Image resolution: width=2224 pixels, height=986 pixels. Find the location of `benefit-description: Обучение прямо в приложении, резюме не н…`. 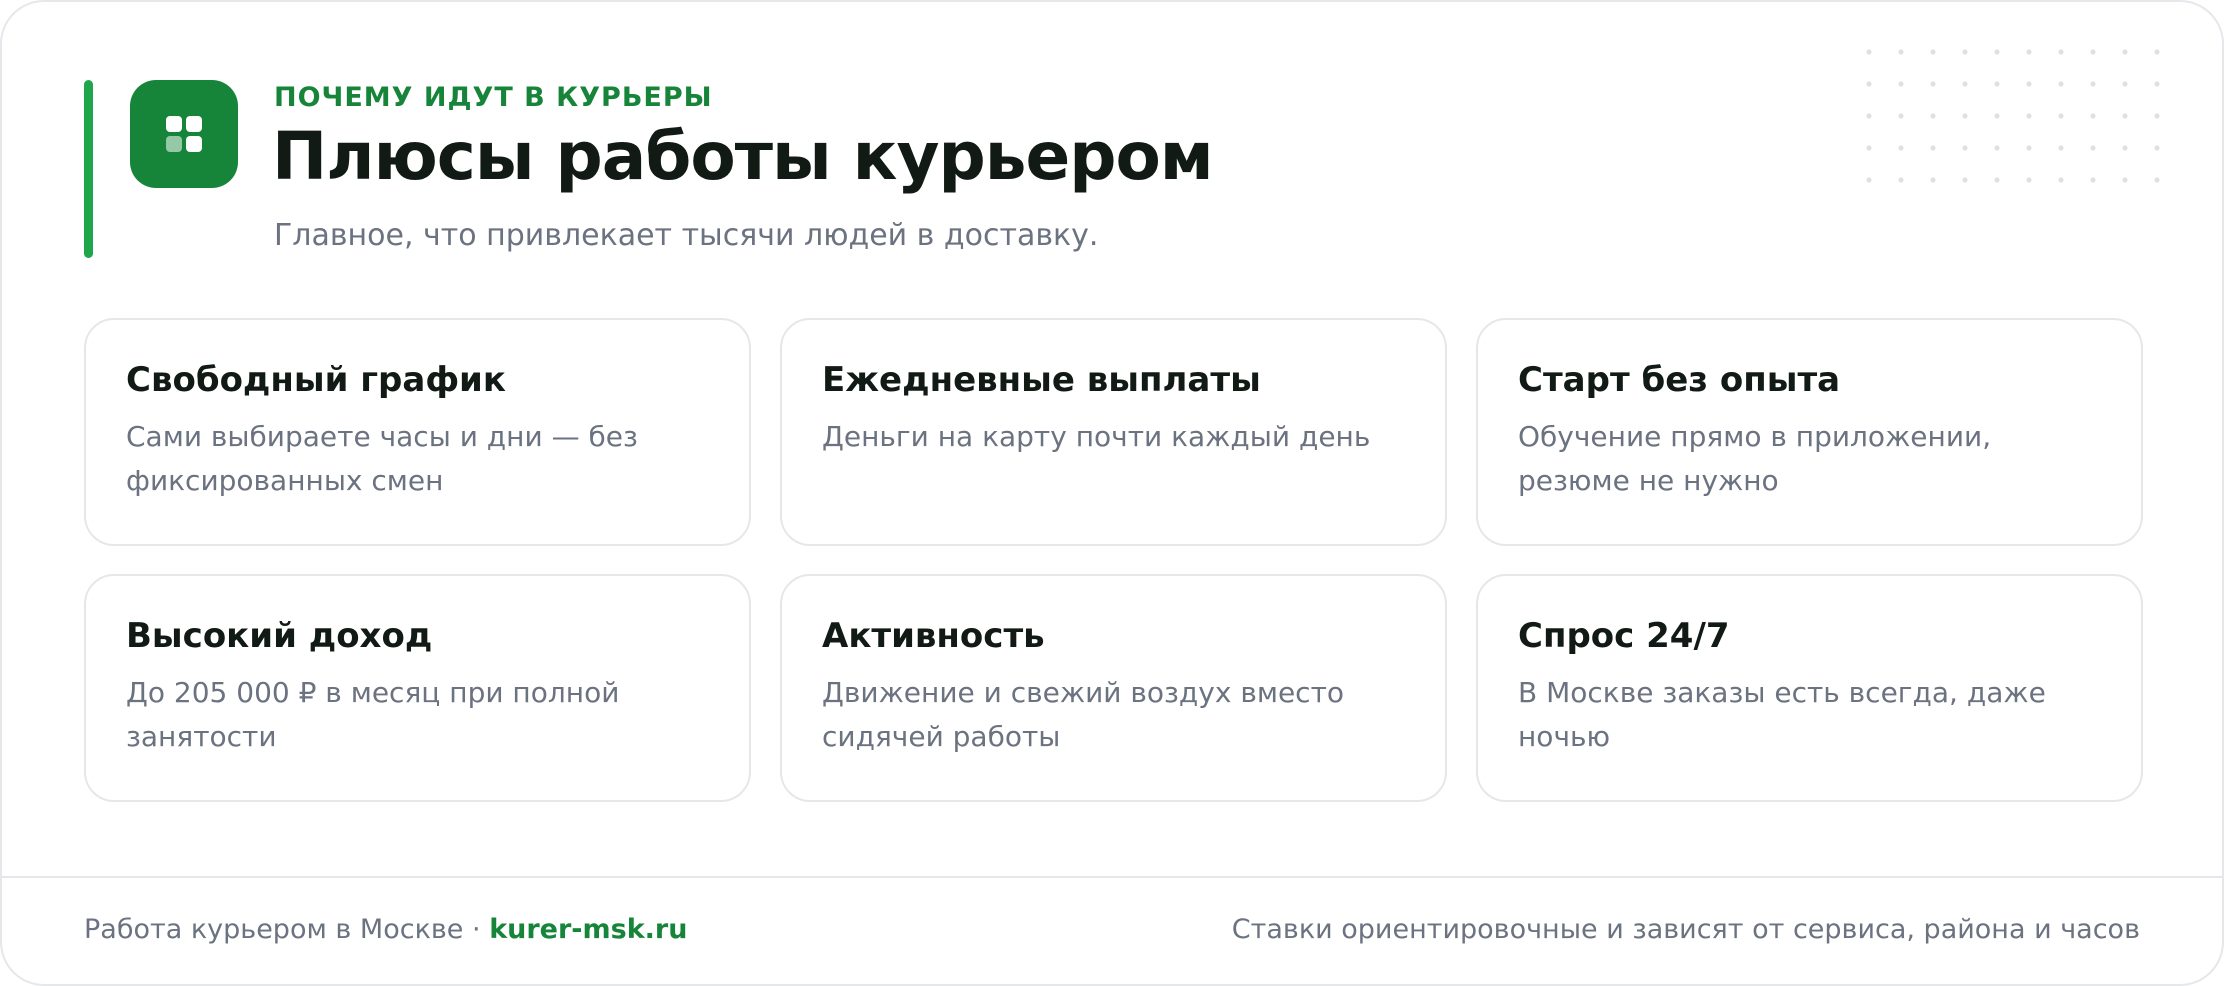

benefit-description: Обучение прямо в приложении, резюме не н… is located at coordinates (1755, 458).